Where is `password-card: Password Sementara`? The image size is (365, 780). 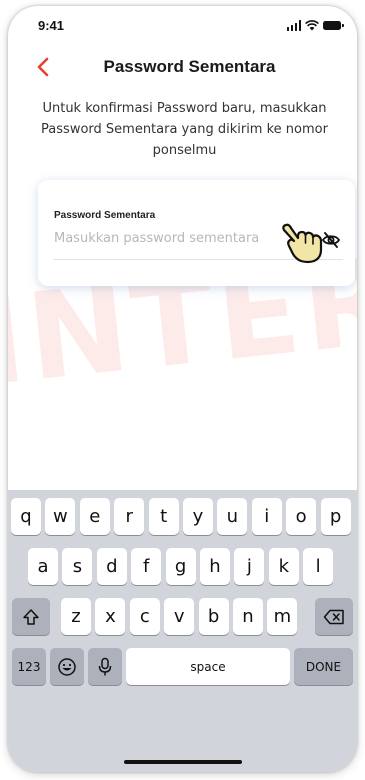 password-card: Password Sementara is located at coordinates (196, 233).